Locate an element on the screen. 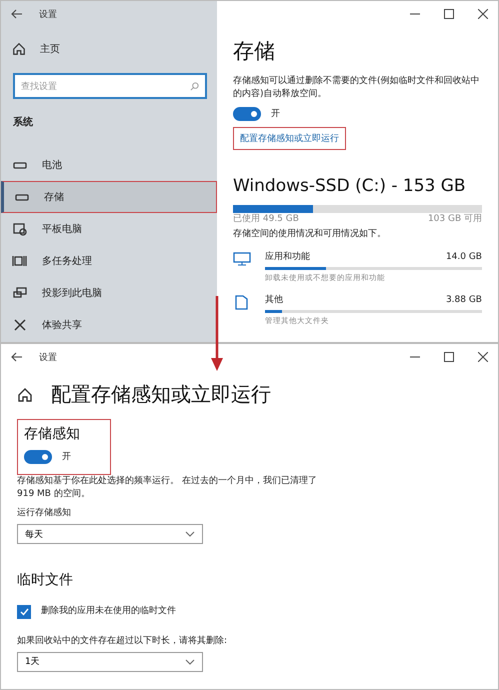 Image resolution: width=499 pixels, height=690 pixels. sidebar-item: 体验共享 is located at coordinates (109, 325).